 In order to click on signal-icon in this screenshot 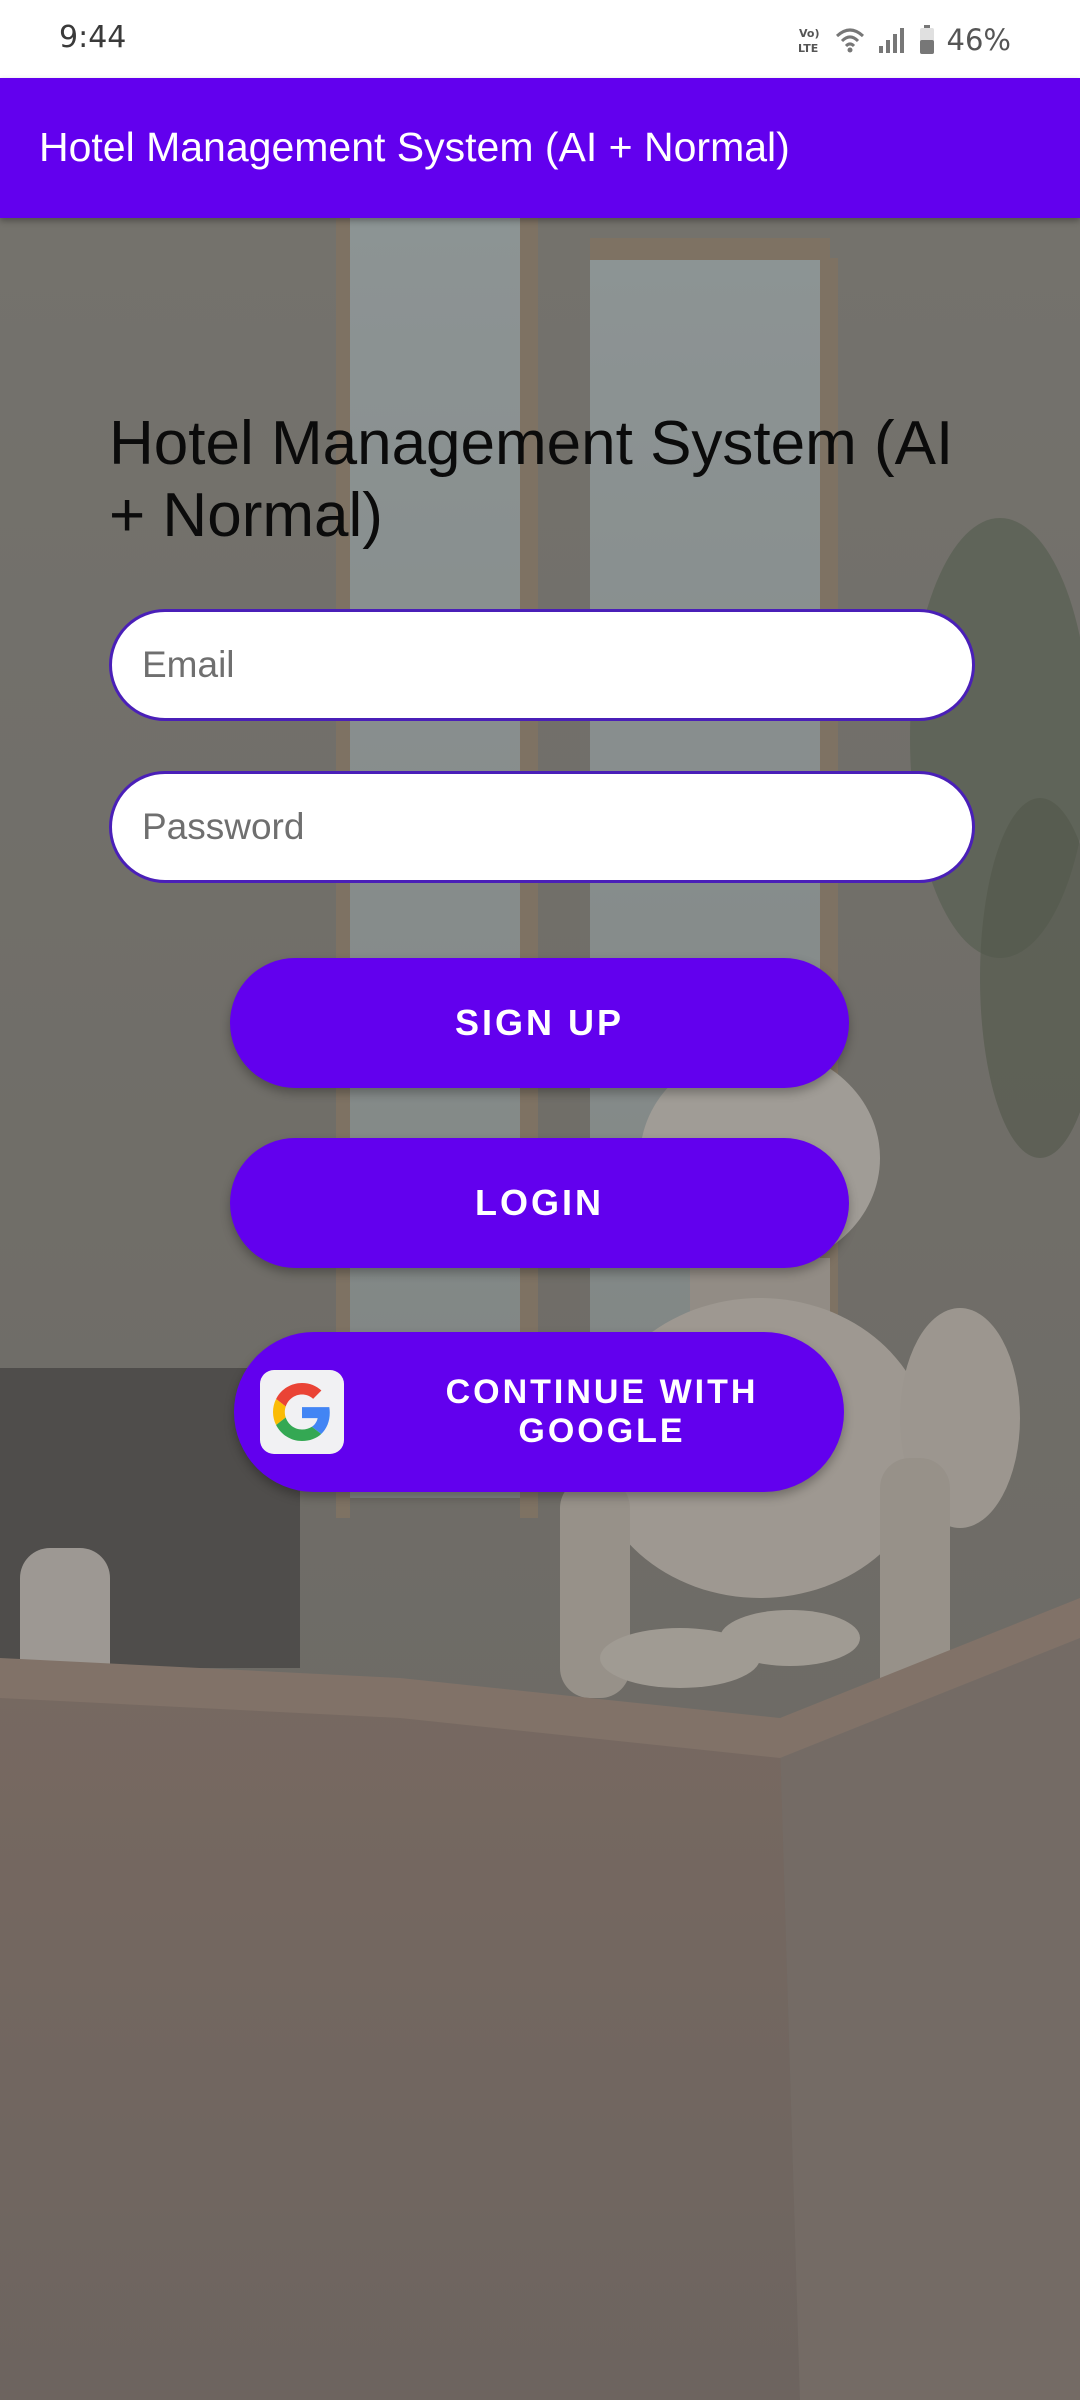, I will do `click(892, 40)`.